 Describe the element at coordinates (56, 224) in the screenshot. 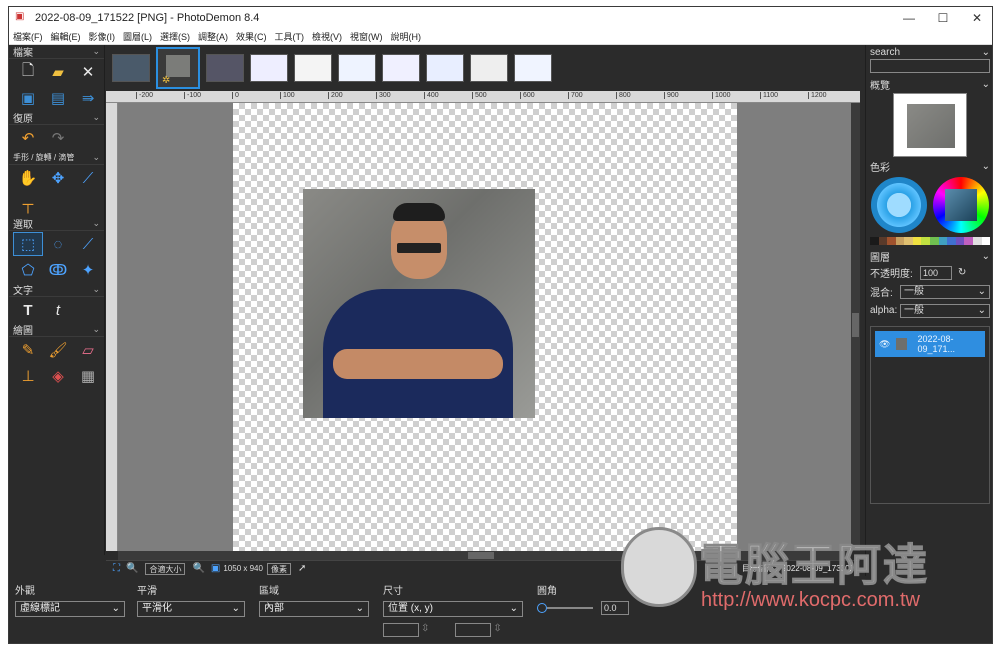

I see `section-selection: 選取 ⌄` at that location.